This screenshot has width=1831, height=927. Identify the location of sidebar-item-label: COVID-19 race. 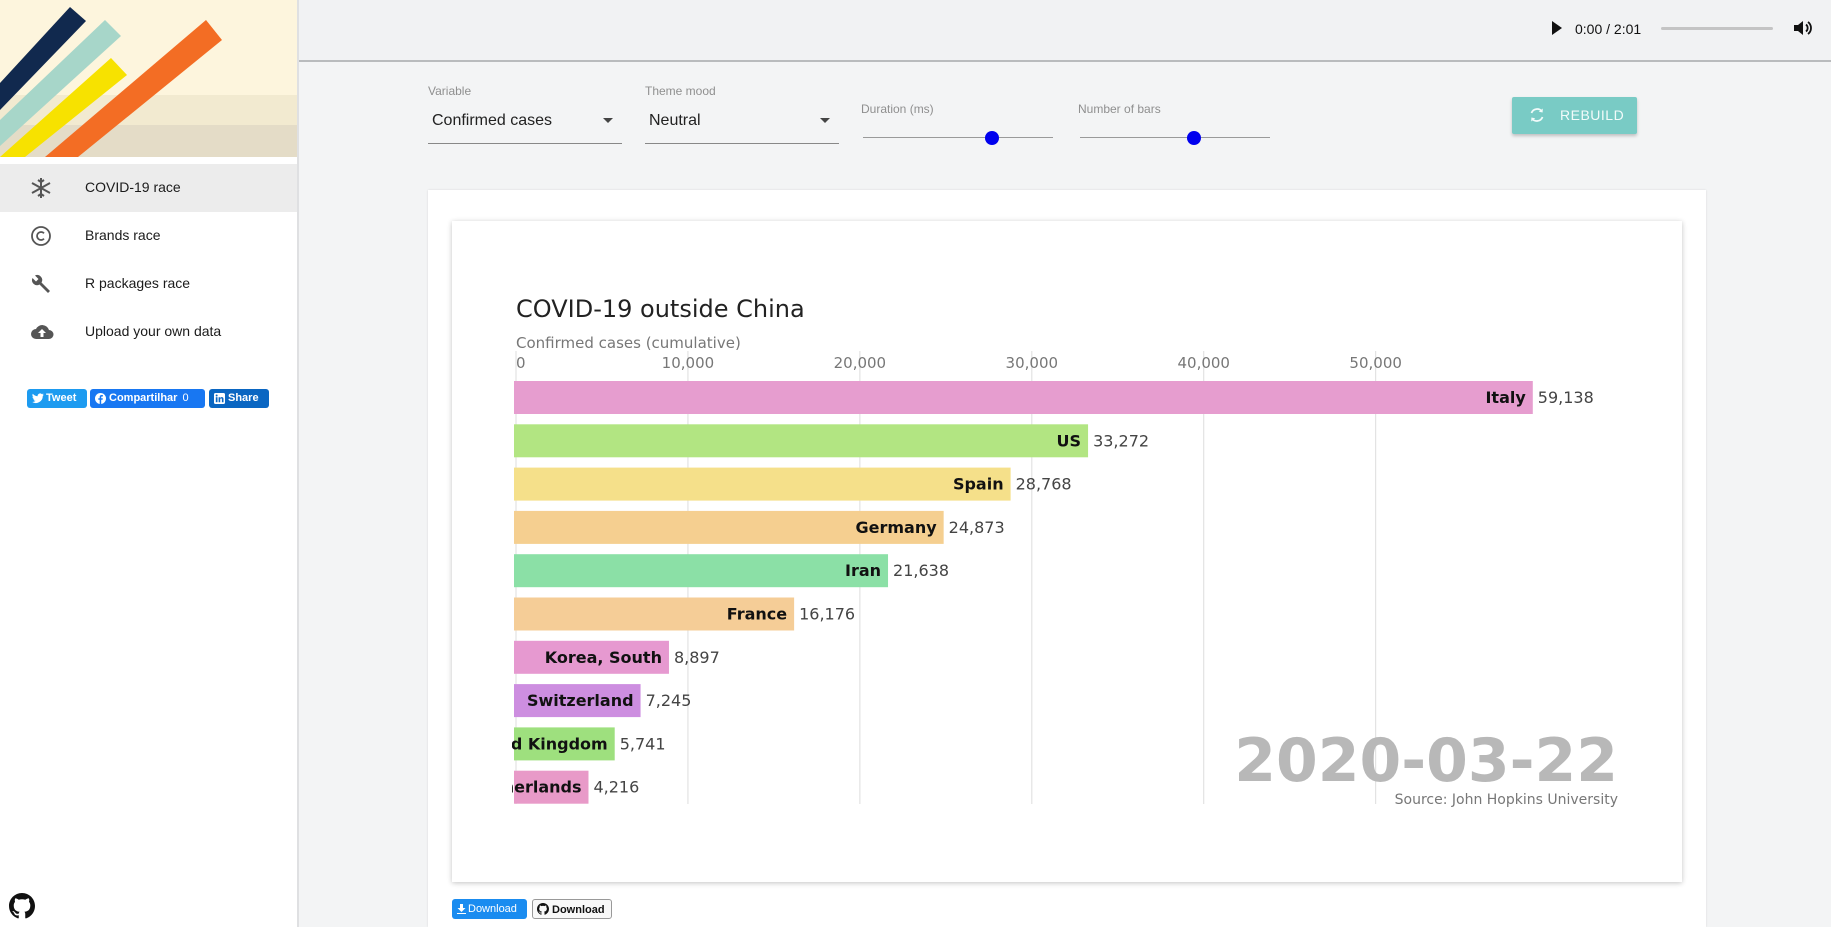
(133, 187).